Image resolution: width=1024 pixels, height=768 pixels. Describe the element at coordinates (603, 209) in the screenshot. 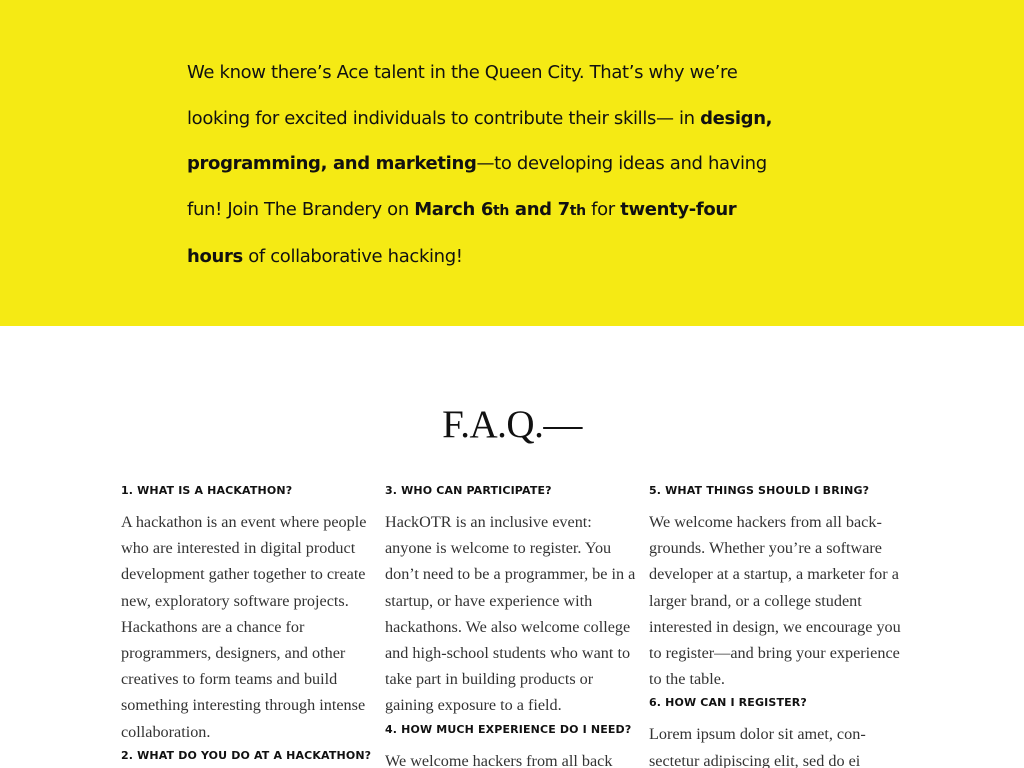

I see `hero-intro-part-3: for` at that location.